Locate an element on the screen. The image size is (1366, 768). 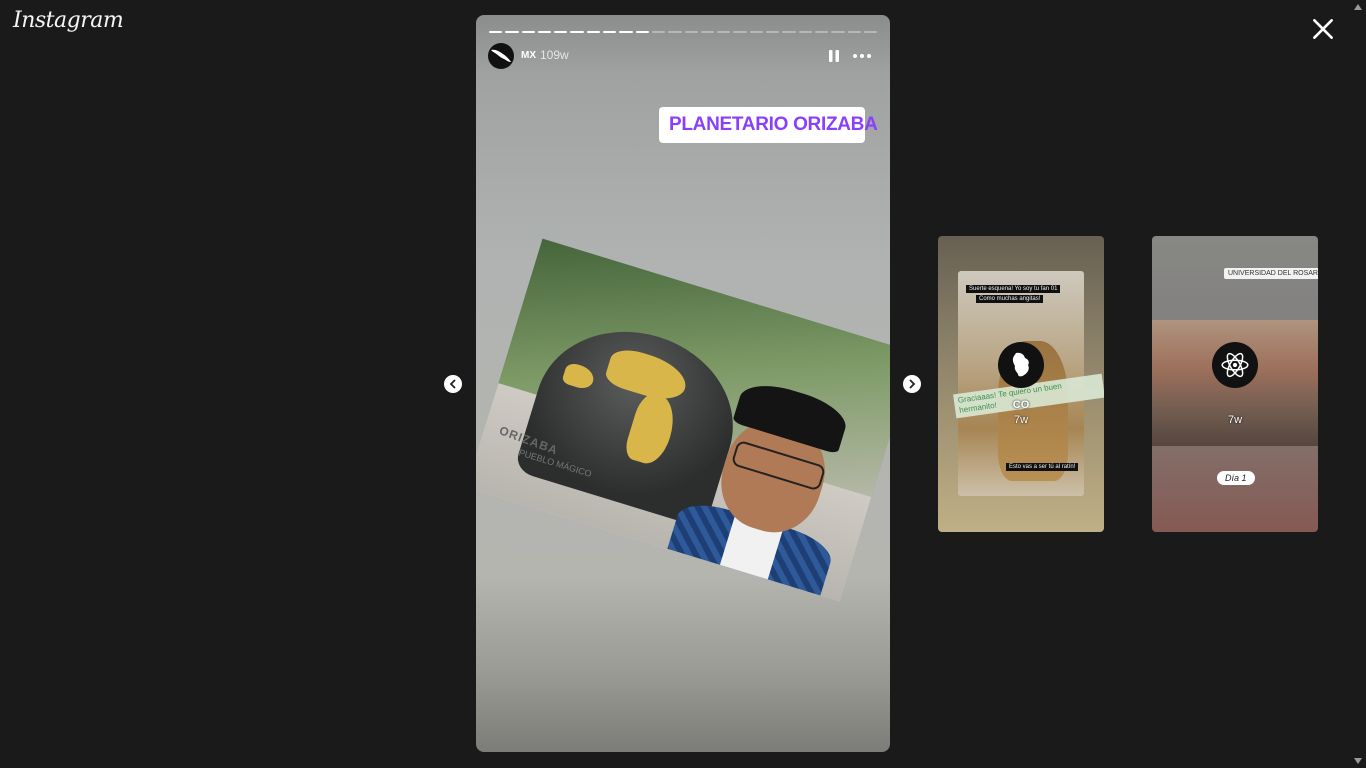
scrollbar is located at coordinates (1358, 384).